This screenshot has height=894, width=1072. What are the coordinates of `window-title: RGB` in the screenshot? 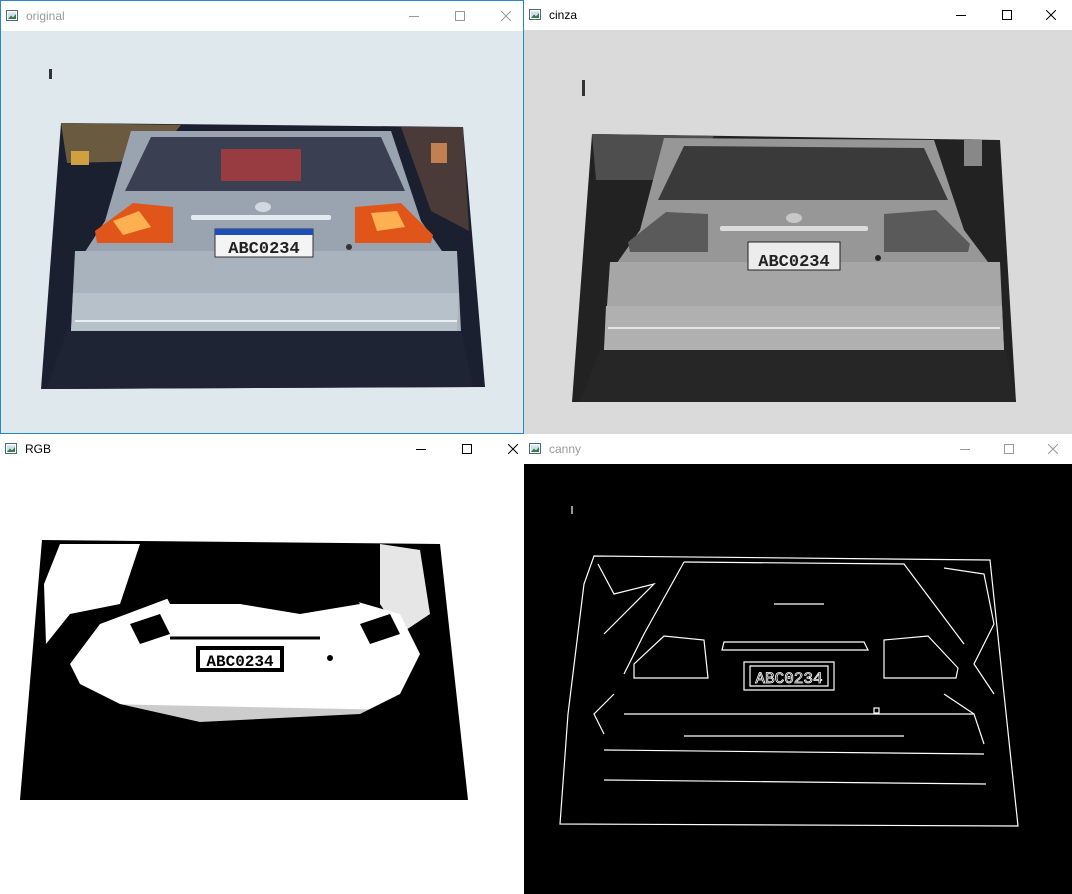 It's located at (38, 449).